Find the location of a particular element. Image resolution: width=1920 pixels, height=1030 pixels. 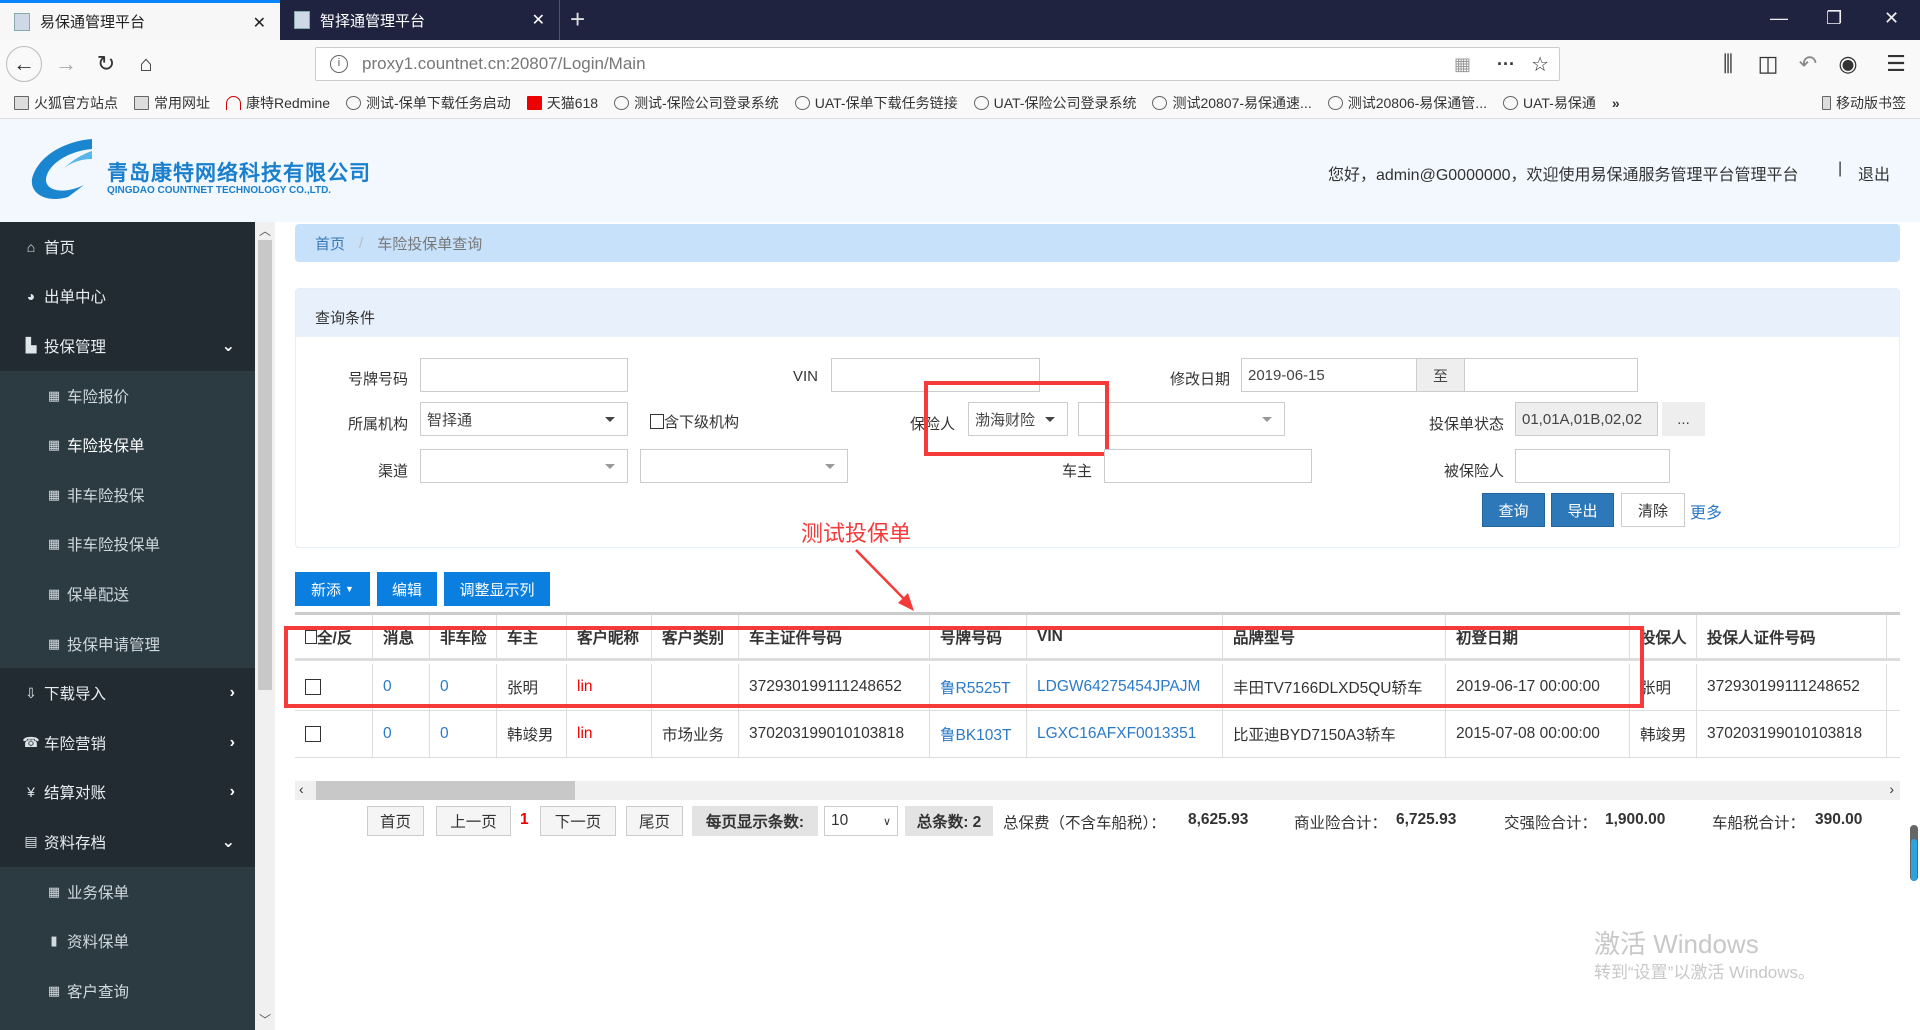

horizontal-scroll-thumb is located at coordinates (445, 790).